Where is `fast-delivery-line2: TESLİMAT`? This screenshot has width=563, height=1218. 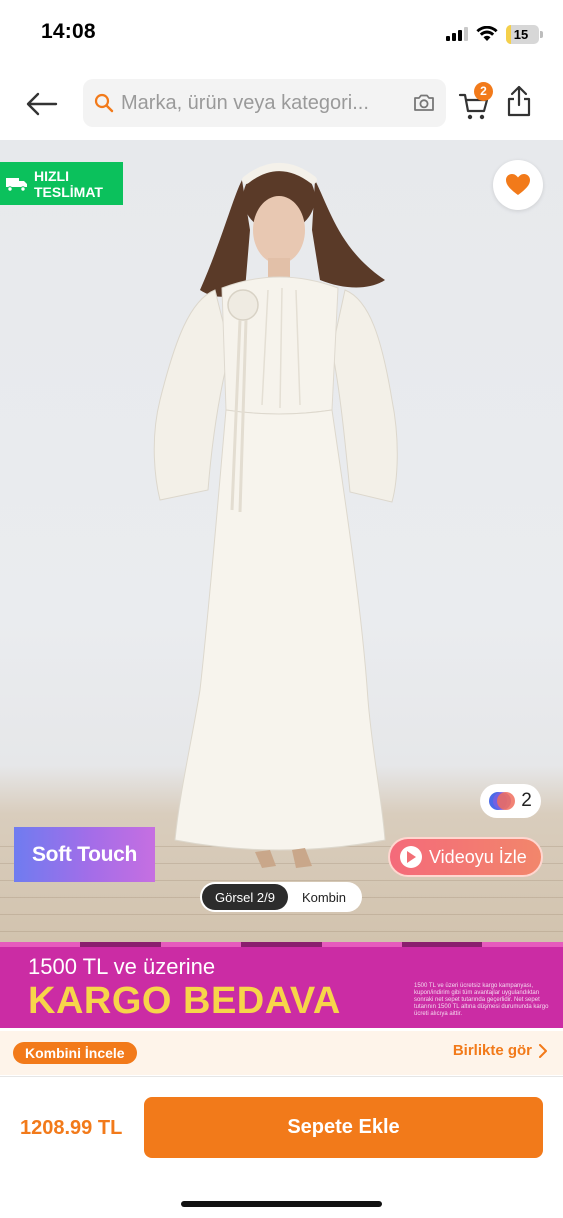 fast-delivery-line2: TESLİMAT is located at coordinates (68, 191).